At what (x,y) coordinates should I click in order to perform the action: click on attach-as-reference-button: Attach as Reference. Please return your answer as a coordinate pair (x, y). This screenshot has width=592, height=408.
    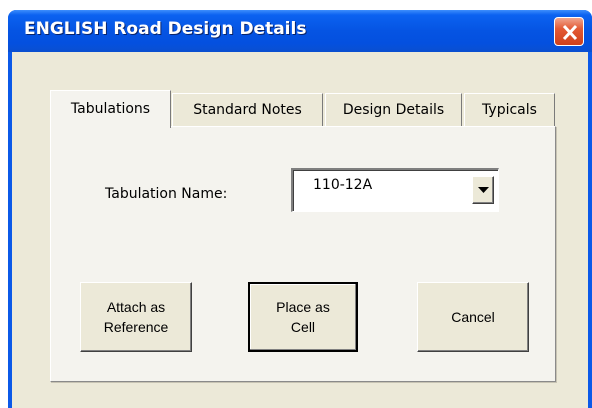
    Looking at the image, I should click on (136, 317).